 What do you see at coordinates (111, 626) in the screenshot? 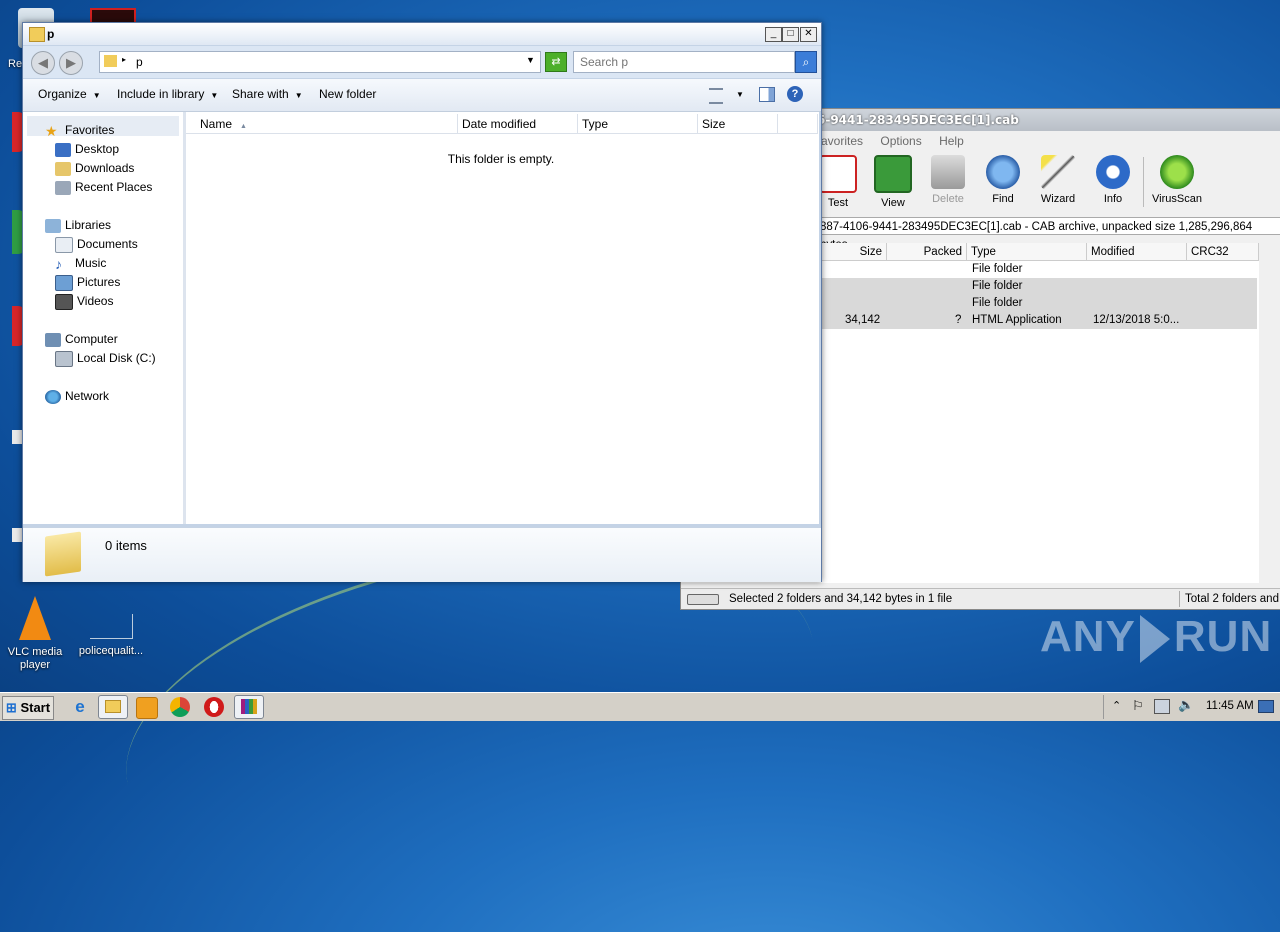
I see `blank-file-icon` at bounding box center [111, 626].